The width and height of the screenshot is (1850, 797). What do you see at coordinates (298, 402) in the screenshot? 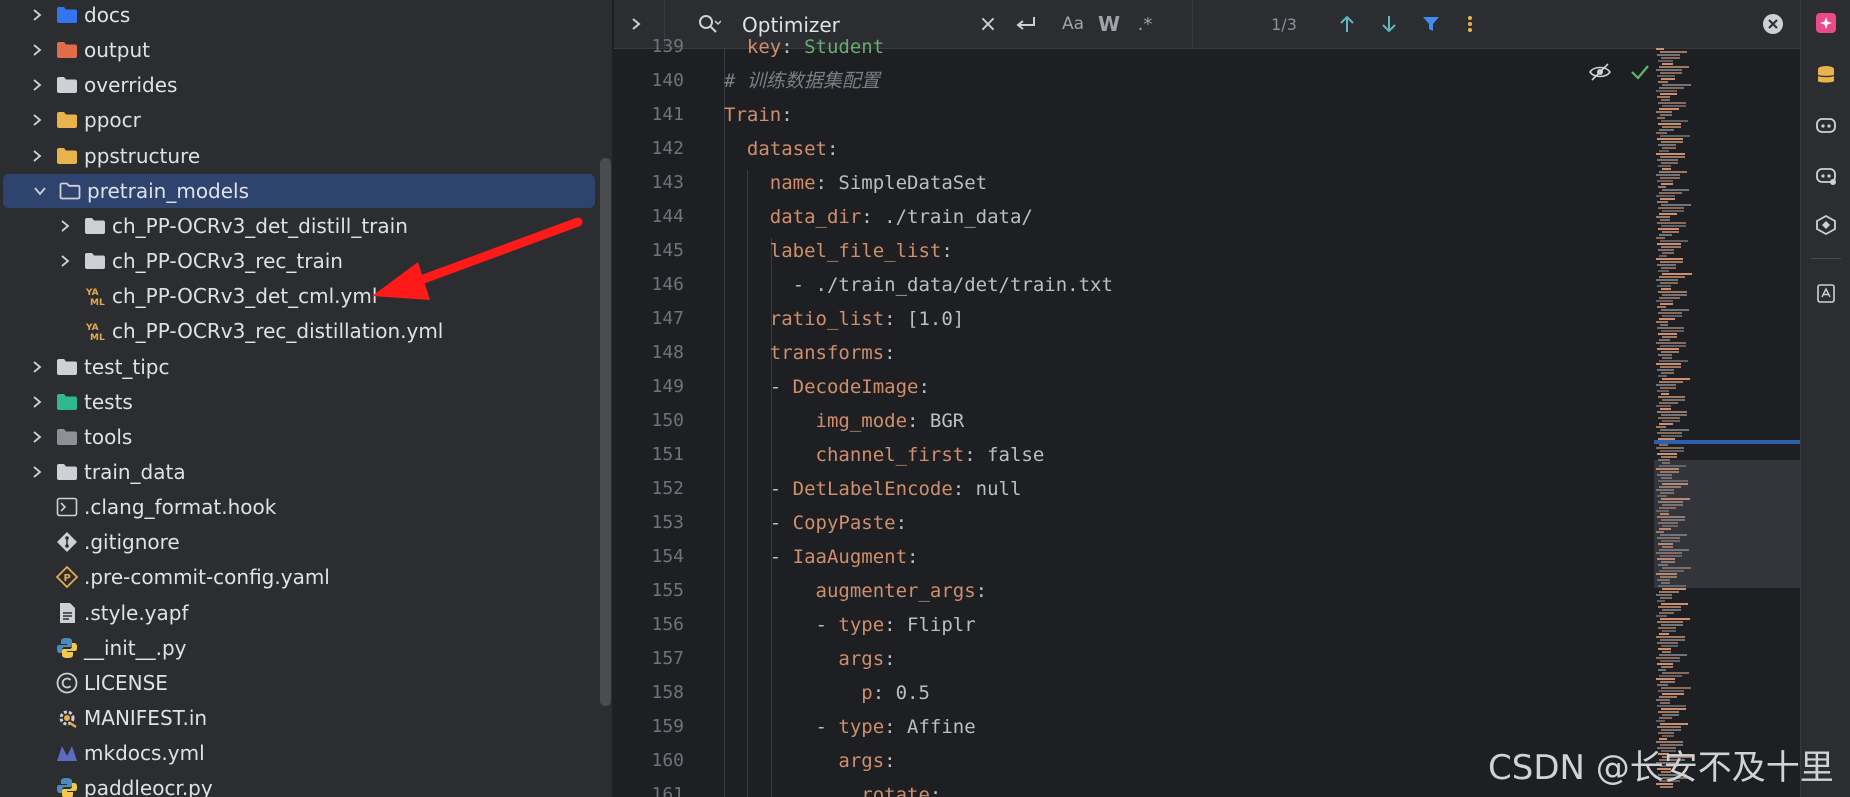
I see `tree-item-tests: tests` at bounding box center [298, 402].